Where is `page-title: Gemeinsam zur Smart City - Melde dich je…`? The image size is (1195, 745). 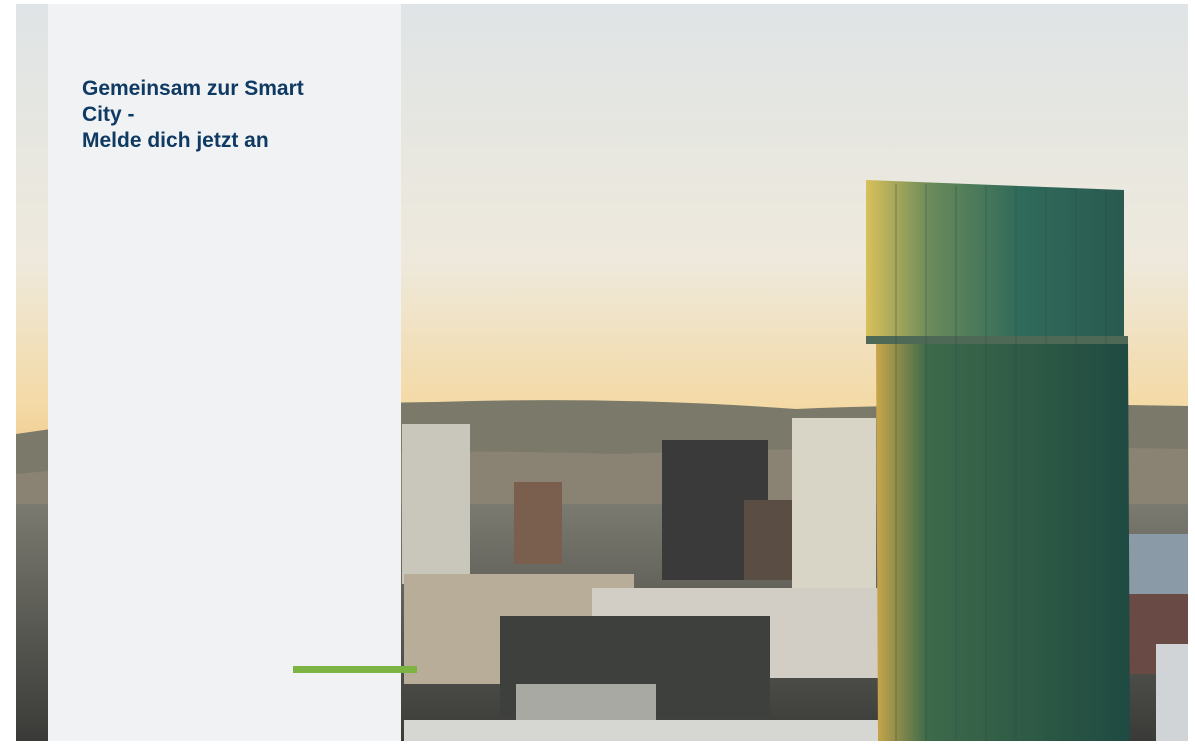 page-title: Gemeinsam zur Smart City - Melde dich je… is located at coordinates (232, 115).